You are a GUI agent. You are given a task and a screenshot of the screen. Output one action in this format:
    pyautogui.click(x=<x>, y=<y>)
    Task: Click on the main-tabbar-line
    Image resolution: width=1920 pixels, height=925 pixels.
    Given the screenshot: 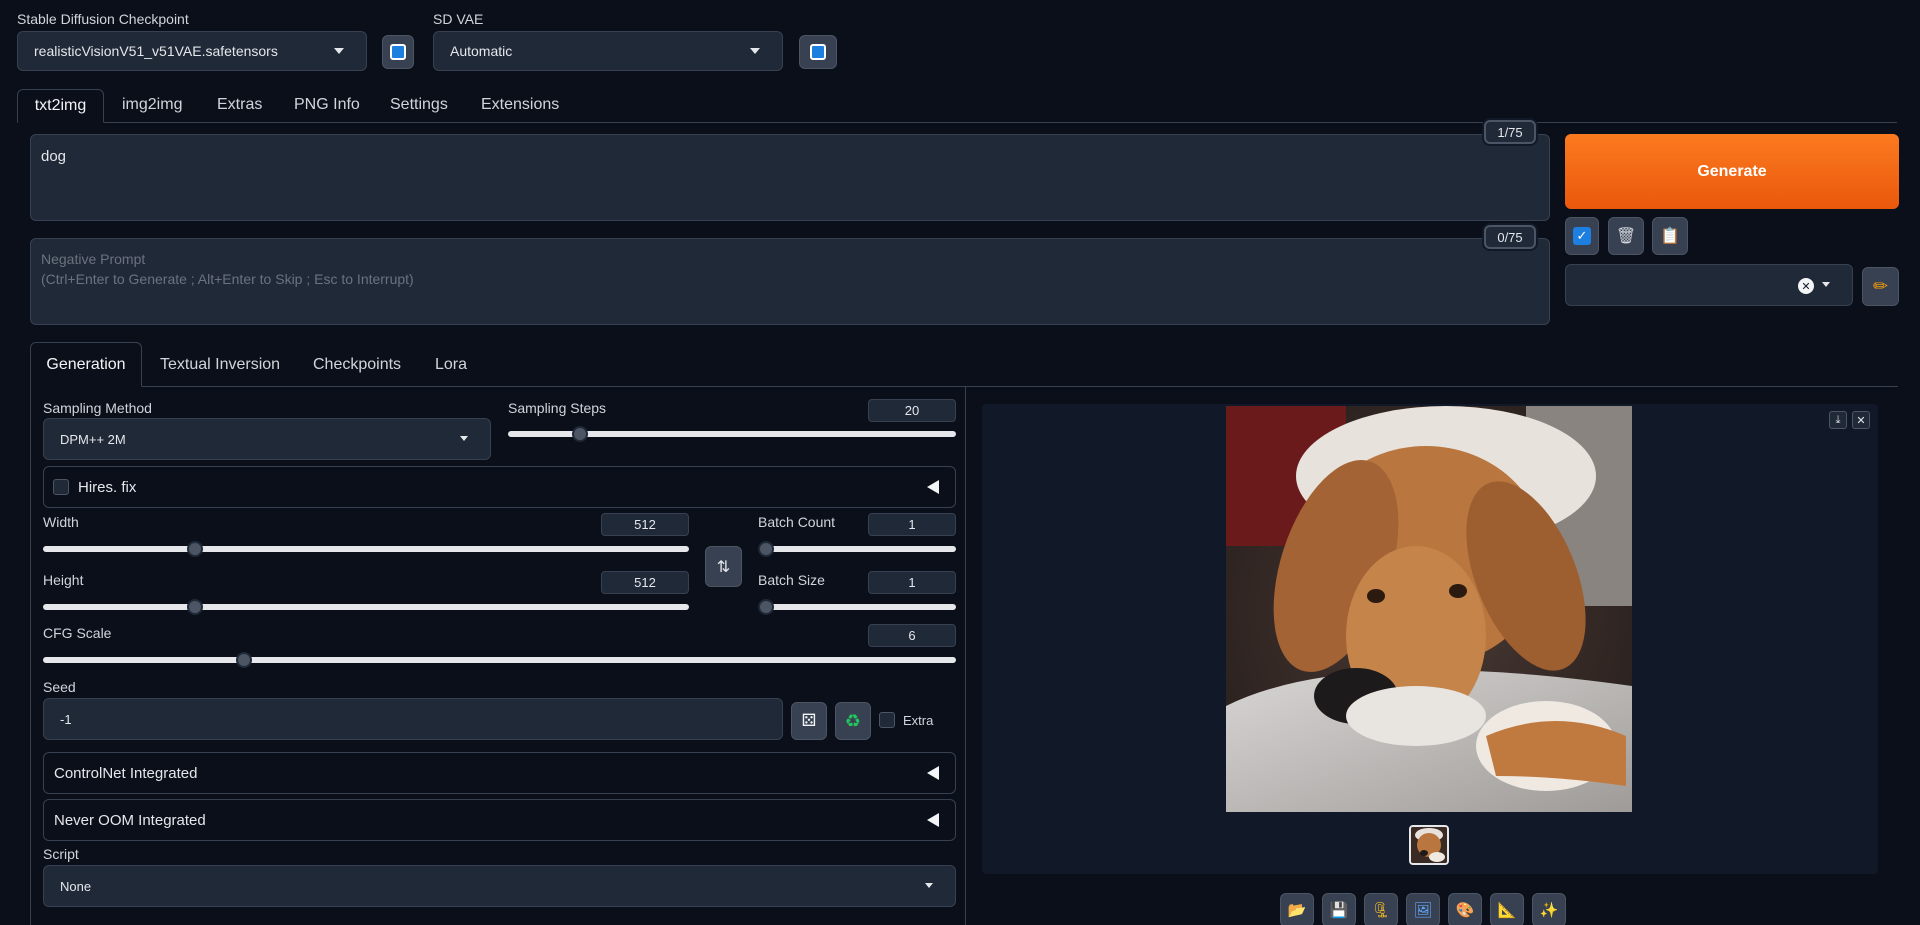 What is the action you would take?
    pyautogui.click(x=957, y=122)
    